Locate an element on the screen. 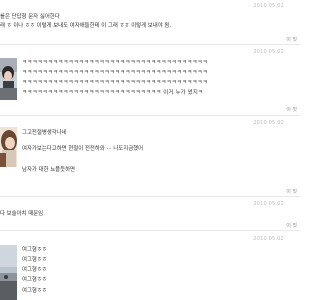 Image resolution: width=320 pixels, height=300 pixels. comment-text-line: 여자가보는다고하면 현철이 전전하와 ··· 나도지금했어 is located at coordinates (83, 149).